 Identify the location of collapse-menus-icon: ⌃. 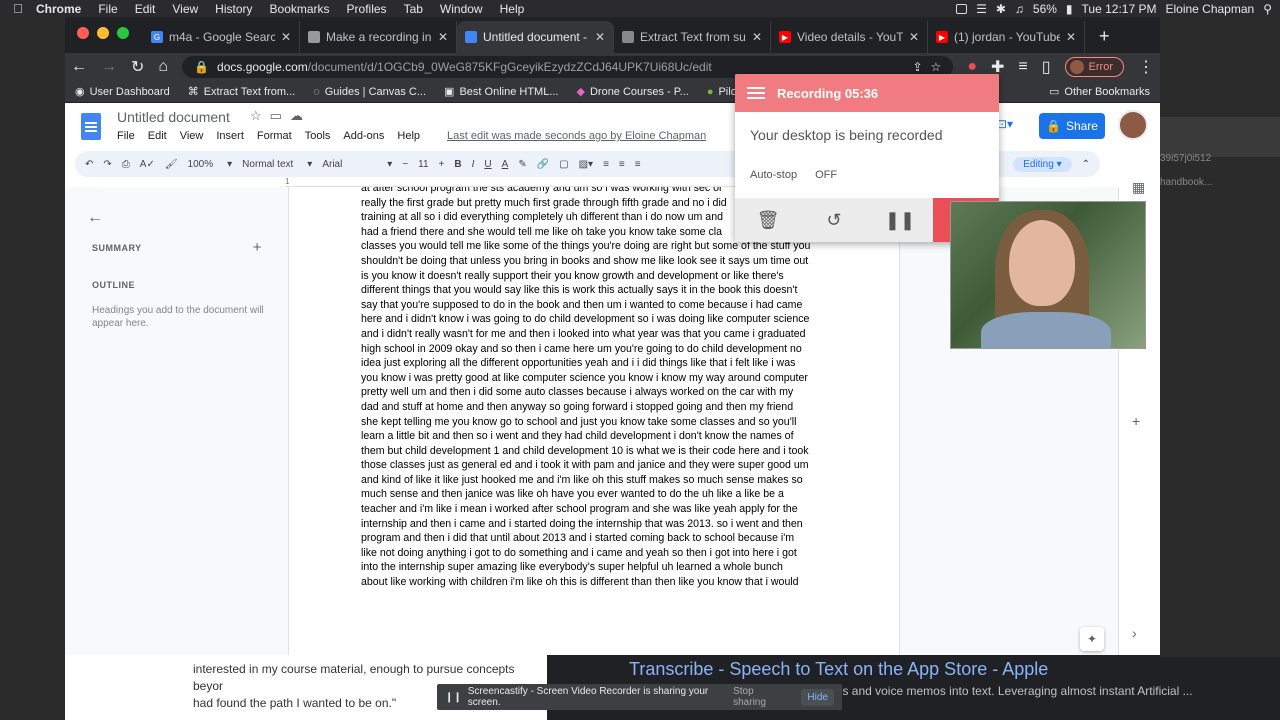
(1086, 164).